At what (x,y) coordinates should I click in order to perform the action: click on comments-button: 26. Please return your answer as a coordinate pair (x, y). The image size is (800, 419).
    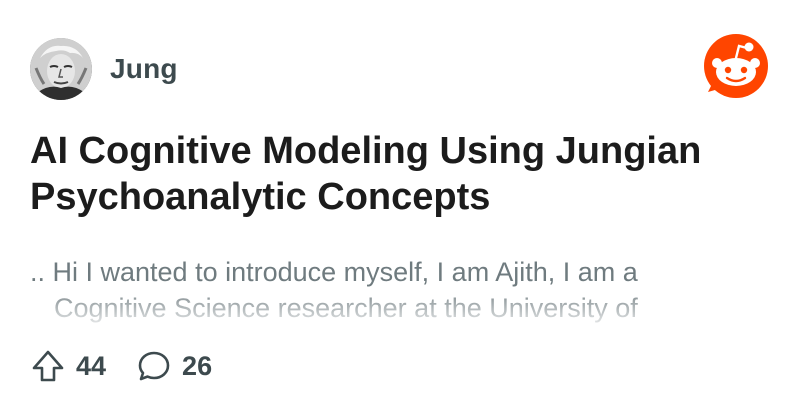
    Looking at the image, I should click on (174, 366).